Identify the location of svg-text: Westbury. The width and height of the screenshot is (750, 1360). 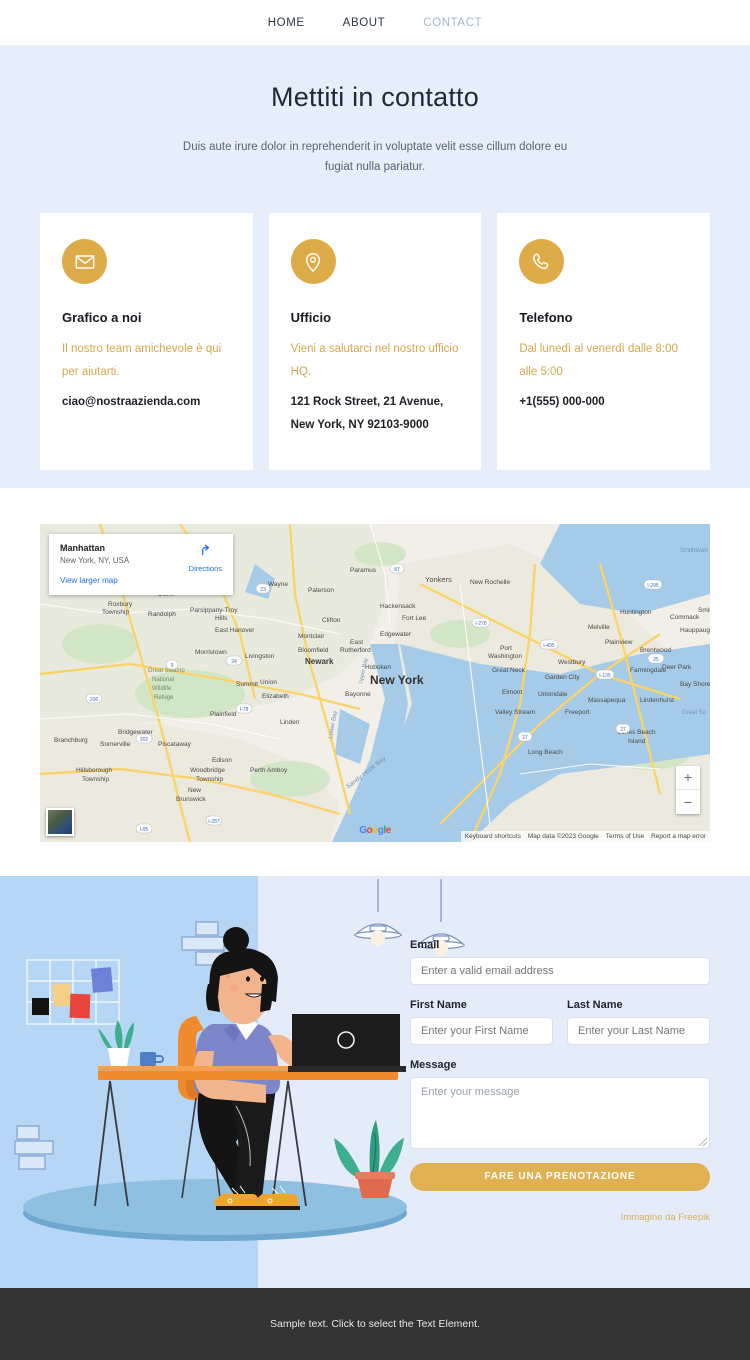
(572, 662).